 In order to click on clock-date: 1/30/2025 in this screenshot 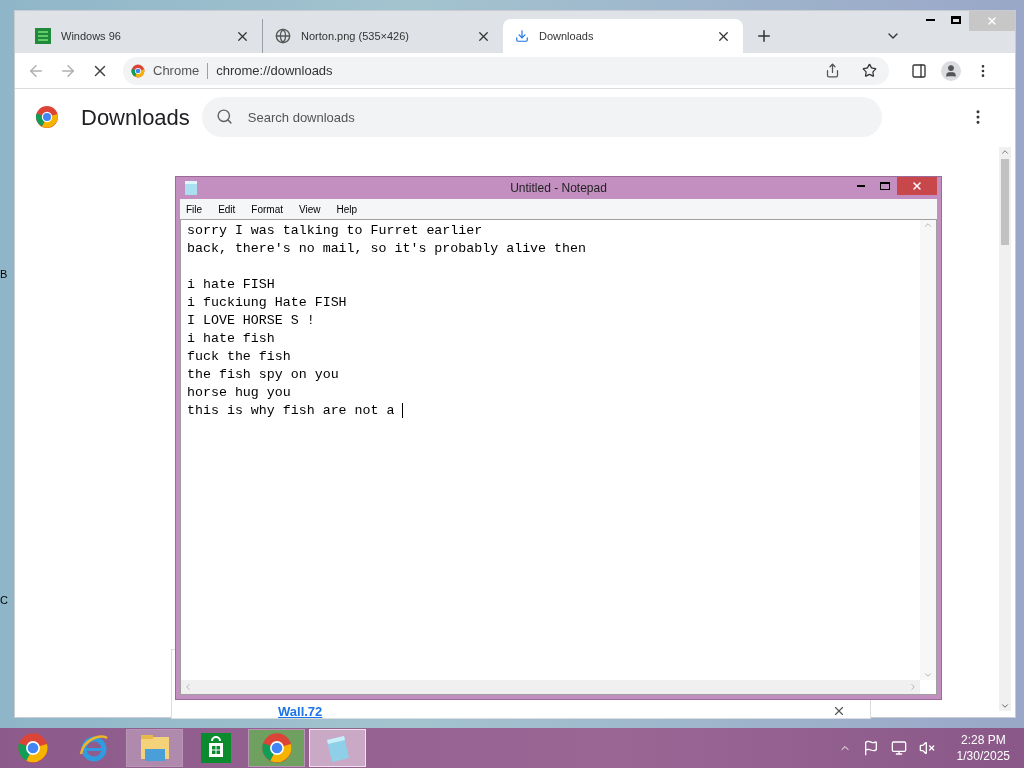, I will do `click(983, 756)`.